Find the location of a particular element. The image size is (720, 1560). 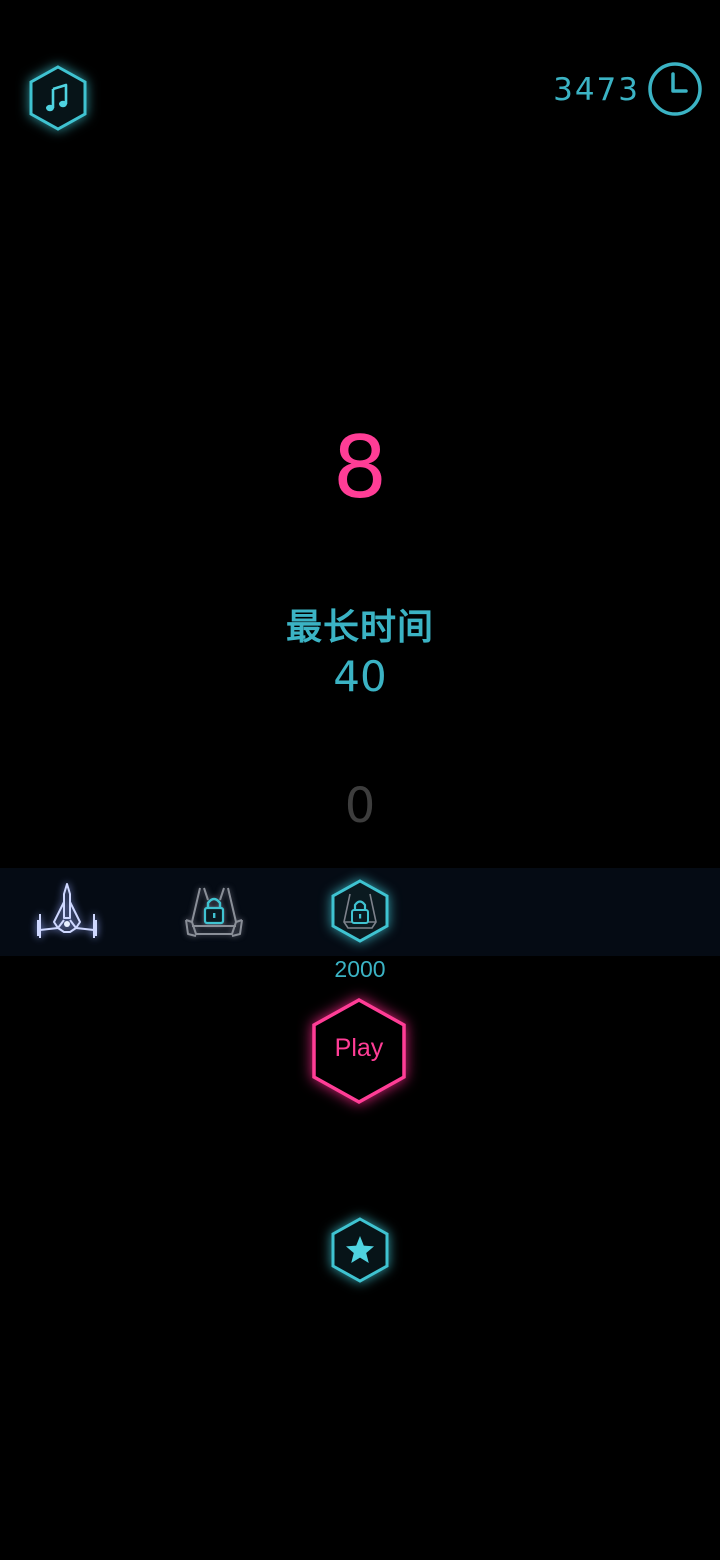

coin-count: 0 is located at coordinates (360, 806).